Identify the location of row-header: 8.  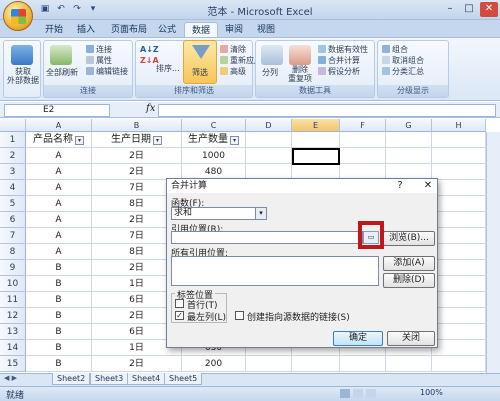
(13, 252).